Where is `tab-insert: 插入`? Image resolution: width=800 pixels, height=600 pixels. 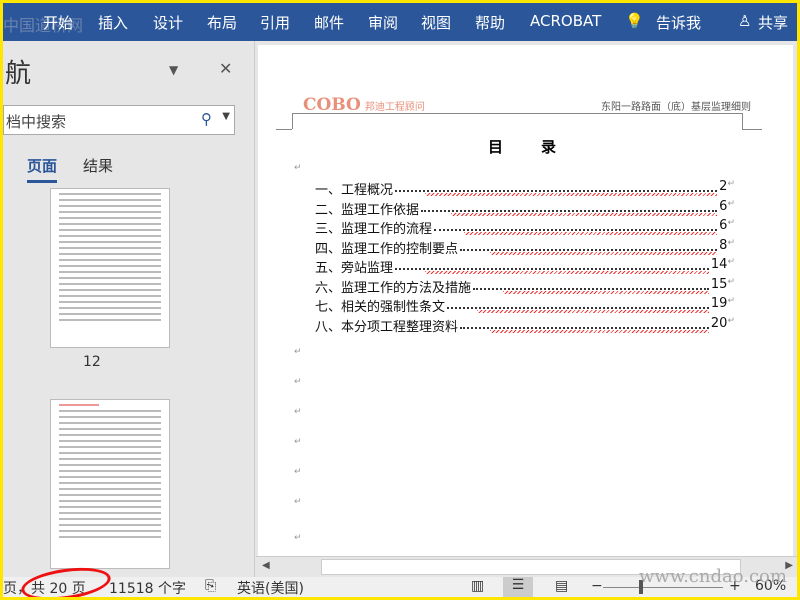
tab-insert: 插入 is located at coordinates (113, 22).